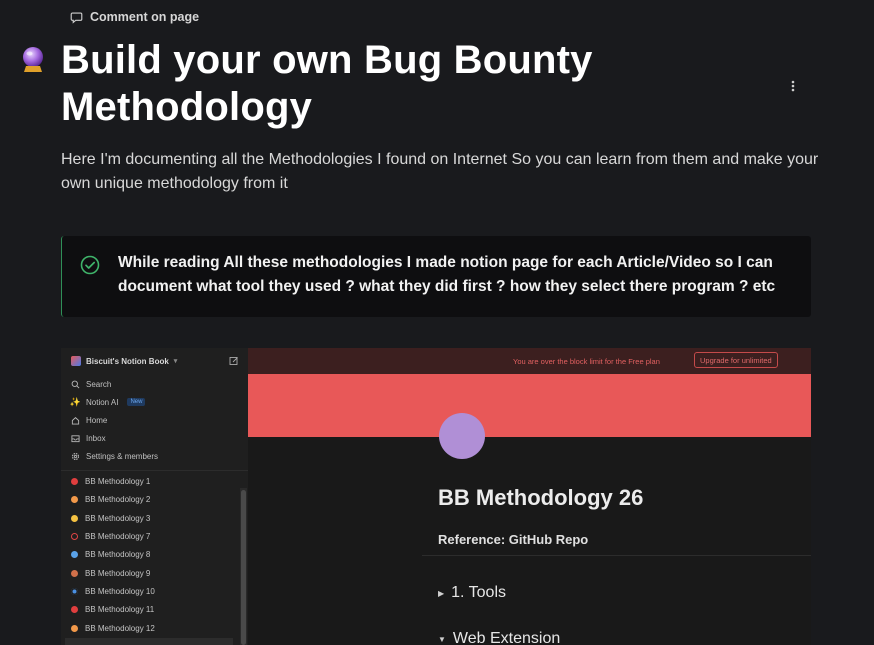 Image resolution: width=874 pixels, height=645 pixels. I want to click on page-ring-icon, so click(74, 536).